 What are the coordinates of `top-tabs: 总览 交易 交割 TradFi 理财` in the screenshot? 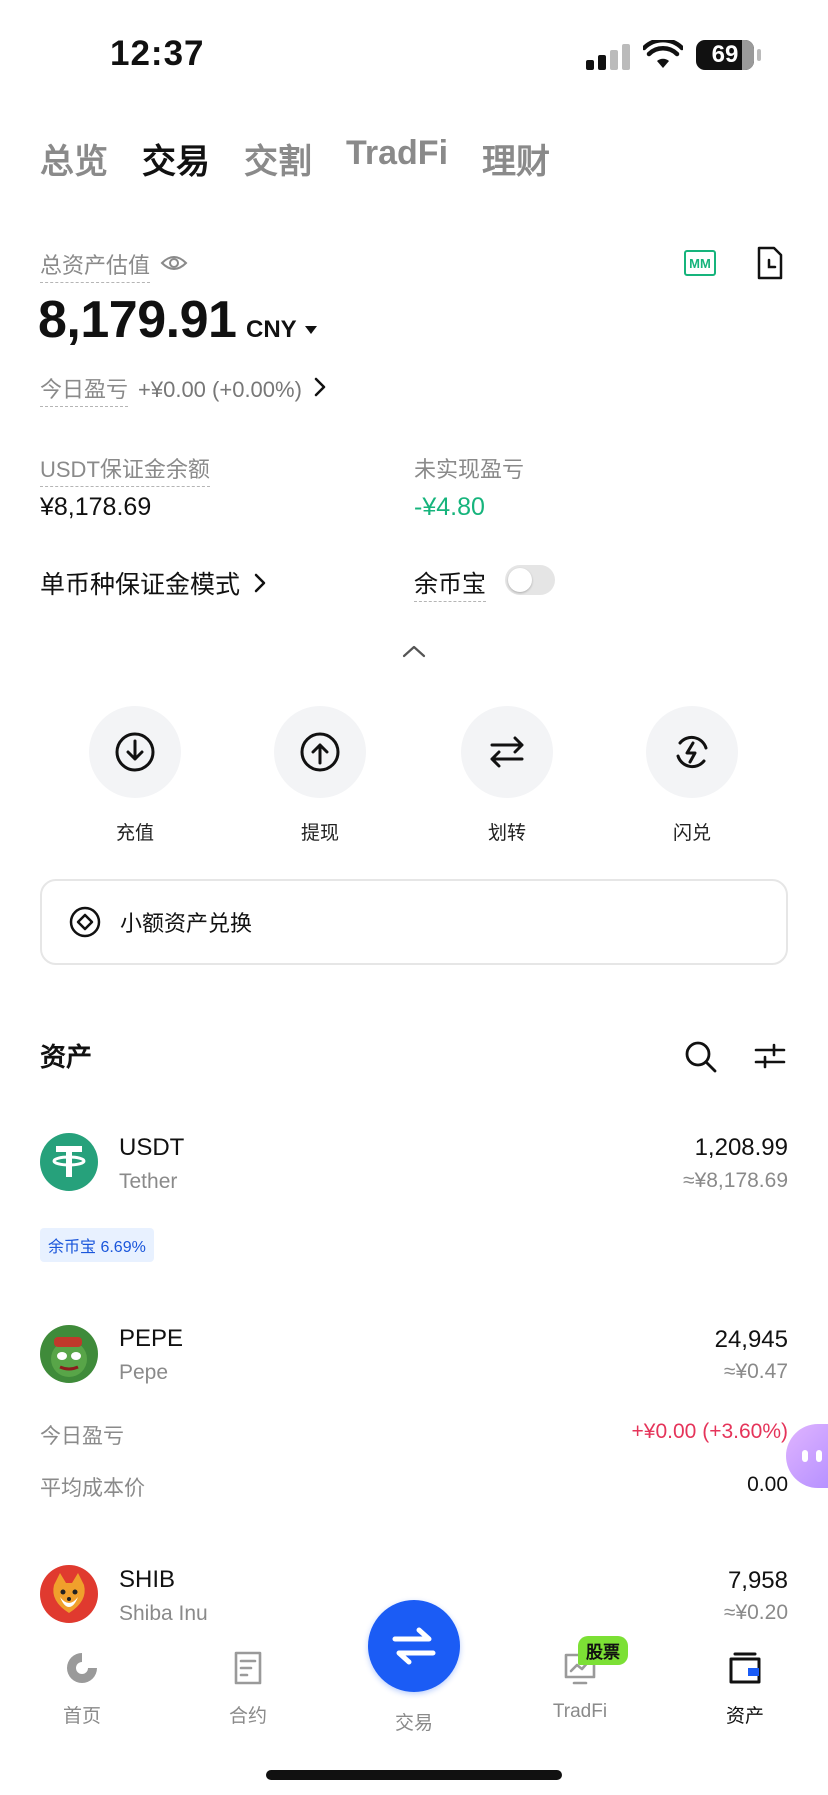 It's located at (295, 158).